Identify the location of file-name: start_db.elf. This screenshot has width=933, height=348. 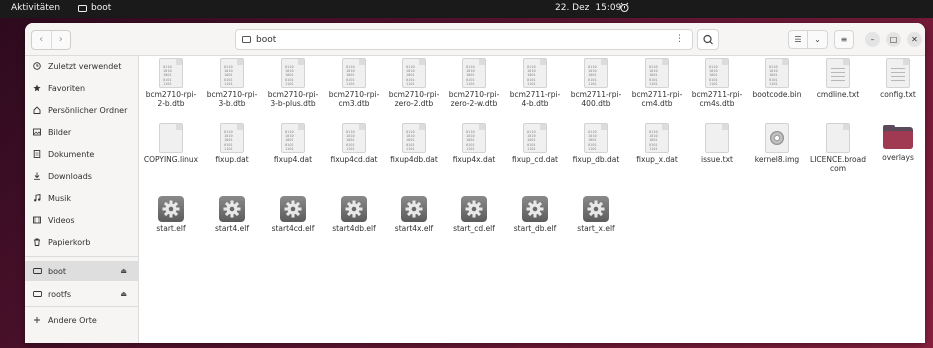
(535, 228).